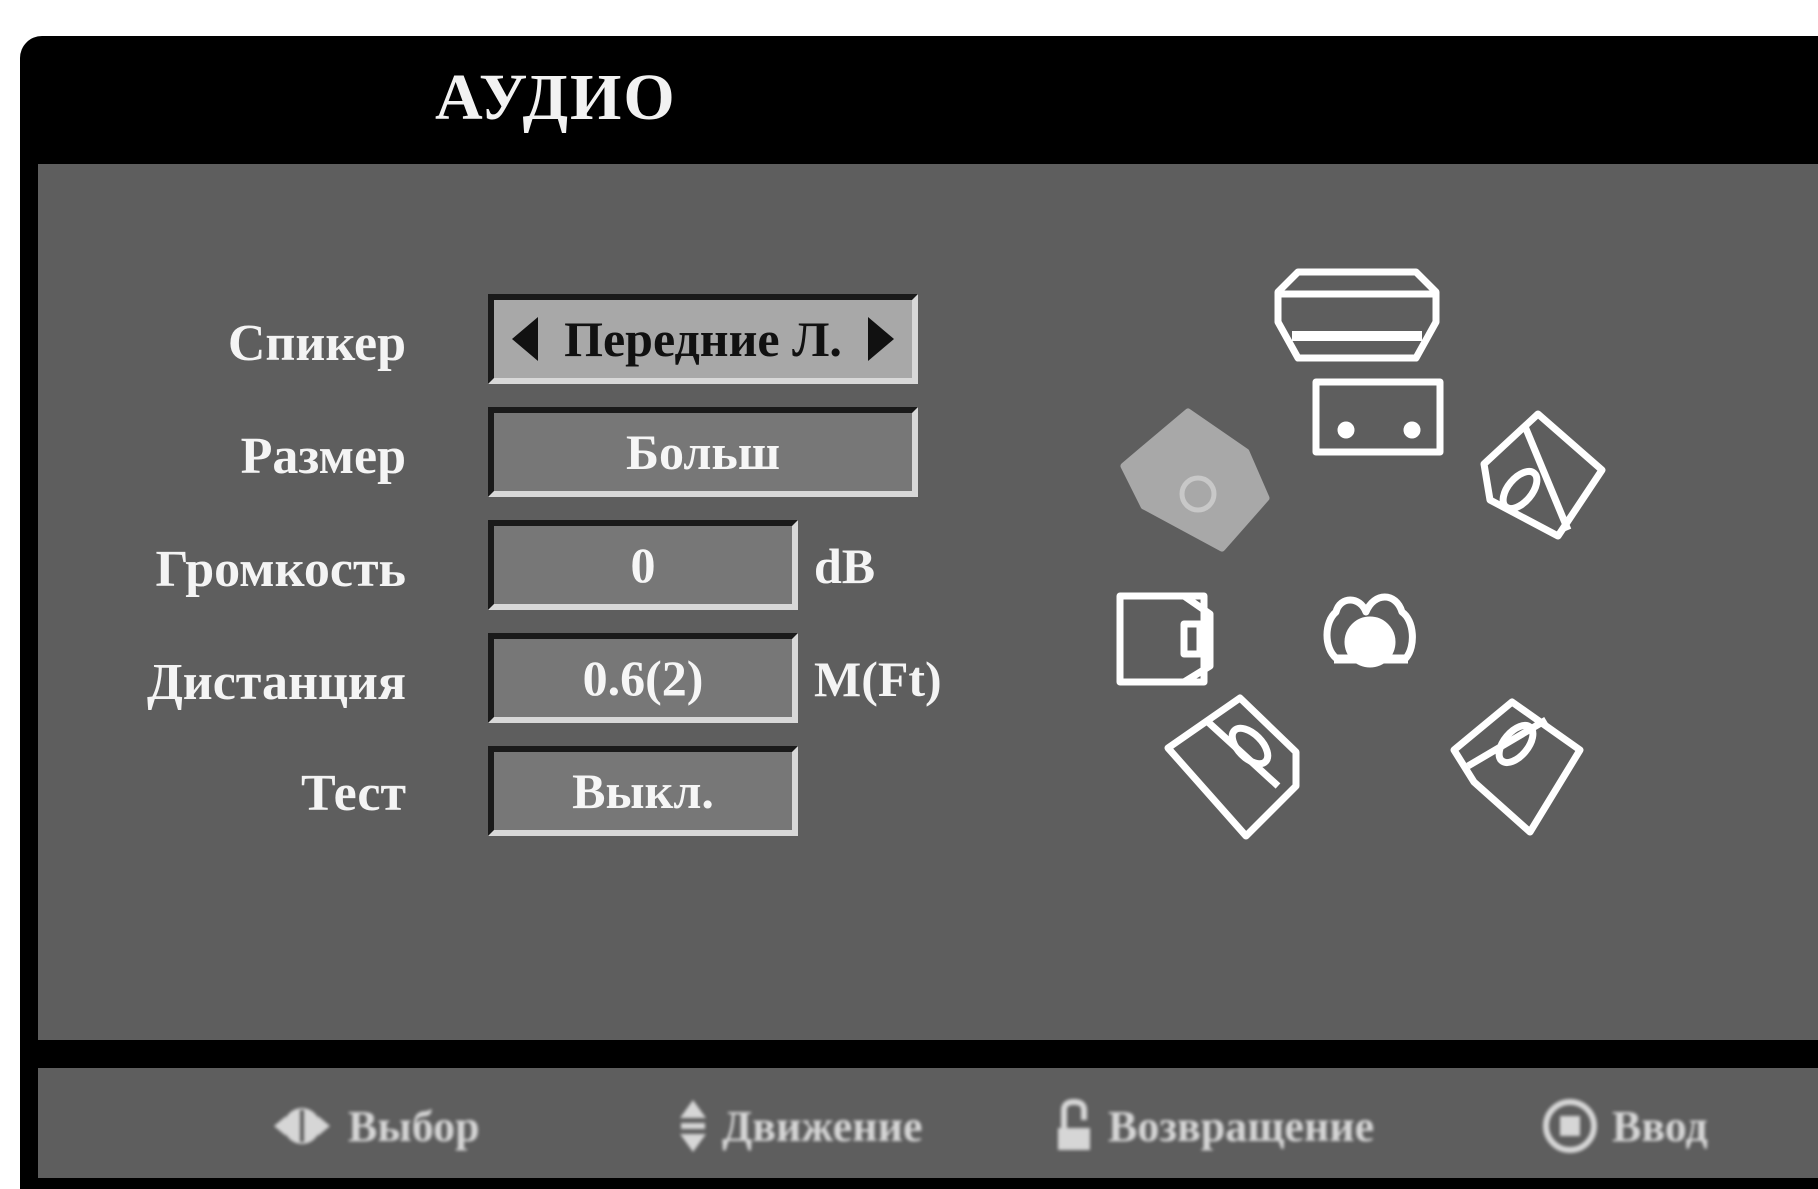  What do you see at coordinates (280, 569) in the screenshot?
I see `volume-label: Громкость` at bounding box center [280, 569].